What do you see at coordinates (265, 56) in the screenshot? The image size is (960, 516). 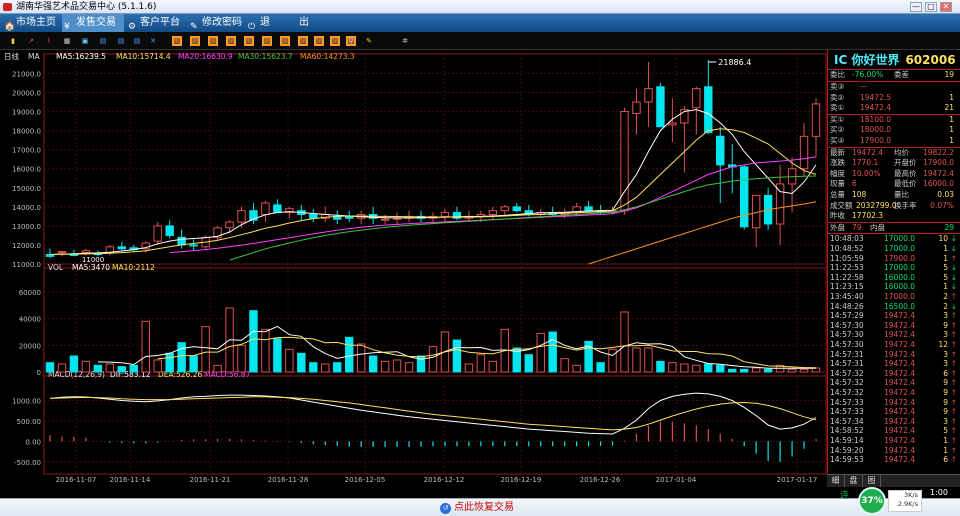 I see `kline-header-ma30: MA30:15623.7` at bounding box center [265, 56].